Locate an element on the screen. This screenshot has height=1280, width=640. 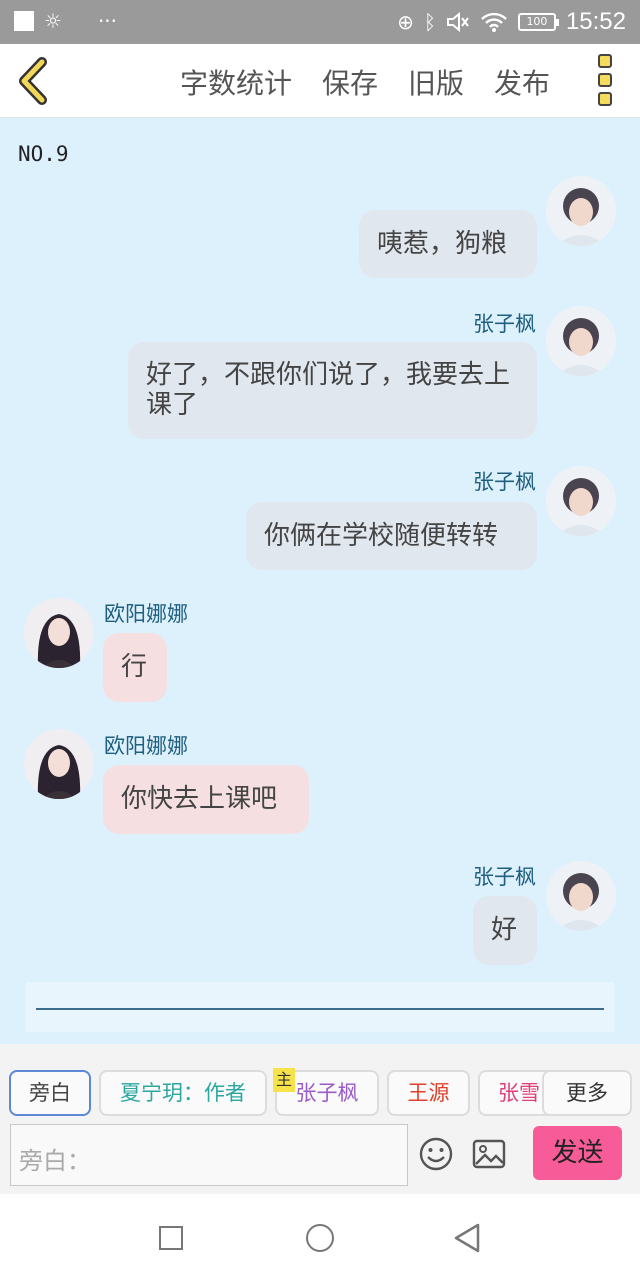
back-triangle-icon is located at coordinates (467, 1238).